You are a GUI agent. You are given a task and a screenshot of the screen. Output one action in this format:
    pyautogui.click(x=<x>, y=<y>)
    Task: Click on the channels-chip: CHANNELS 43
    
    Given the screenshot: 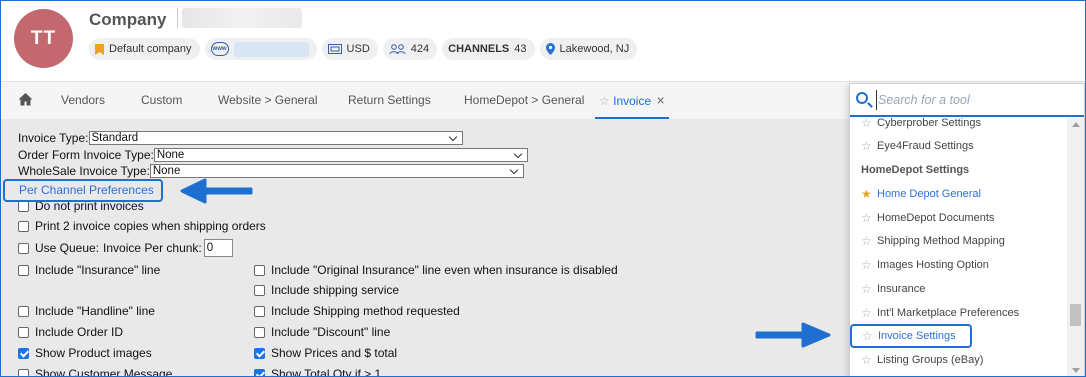 What is the action you would take?
    pyautogui.click(x=488, y=49)
    